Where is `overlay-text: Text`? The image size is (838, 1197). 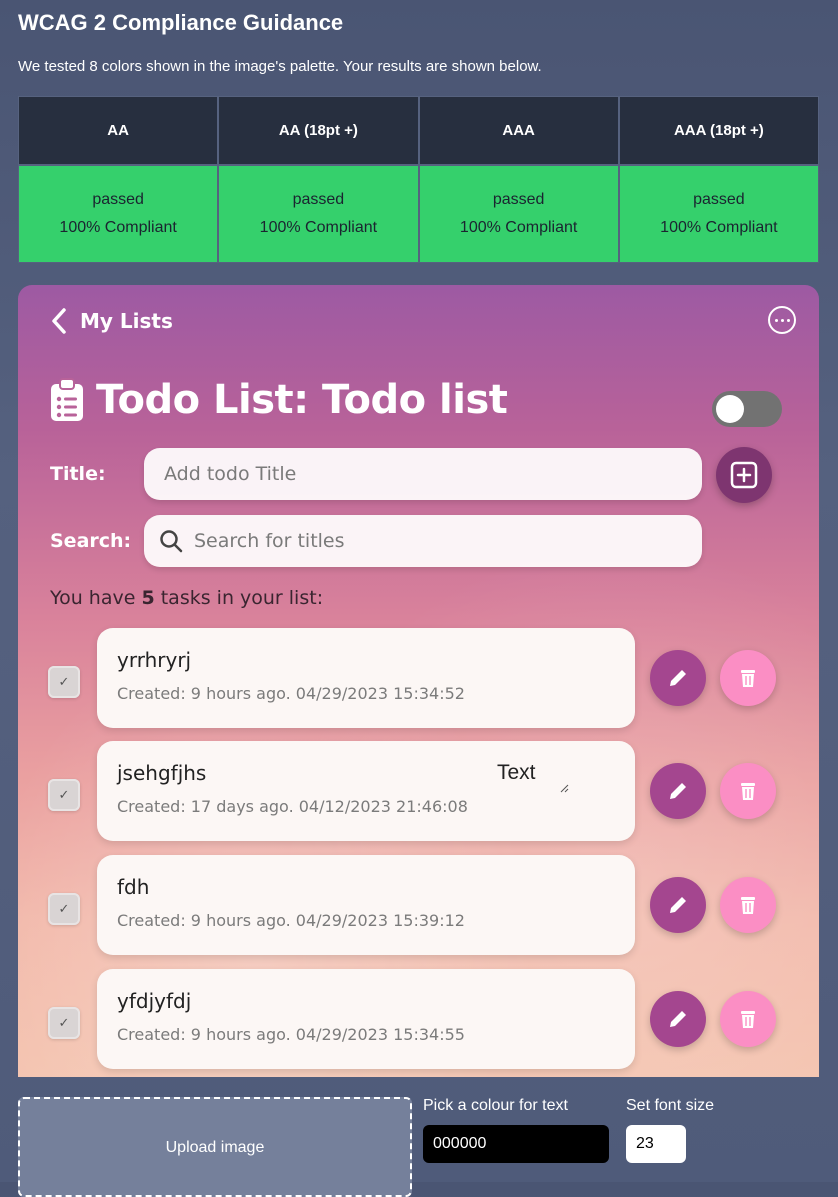
overlay-text: Text is located at coordinates (516, 773).